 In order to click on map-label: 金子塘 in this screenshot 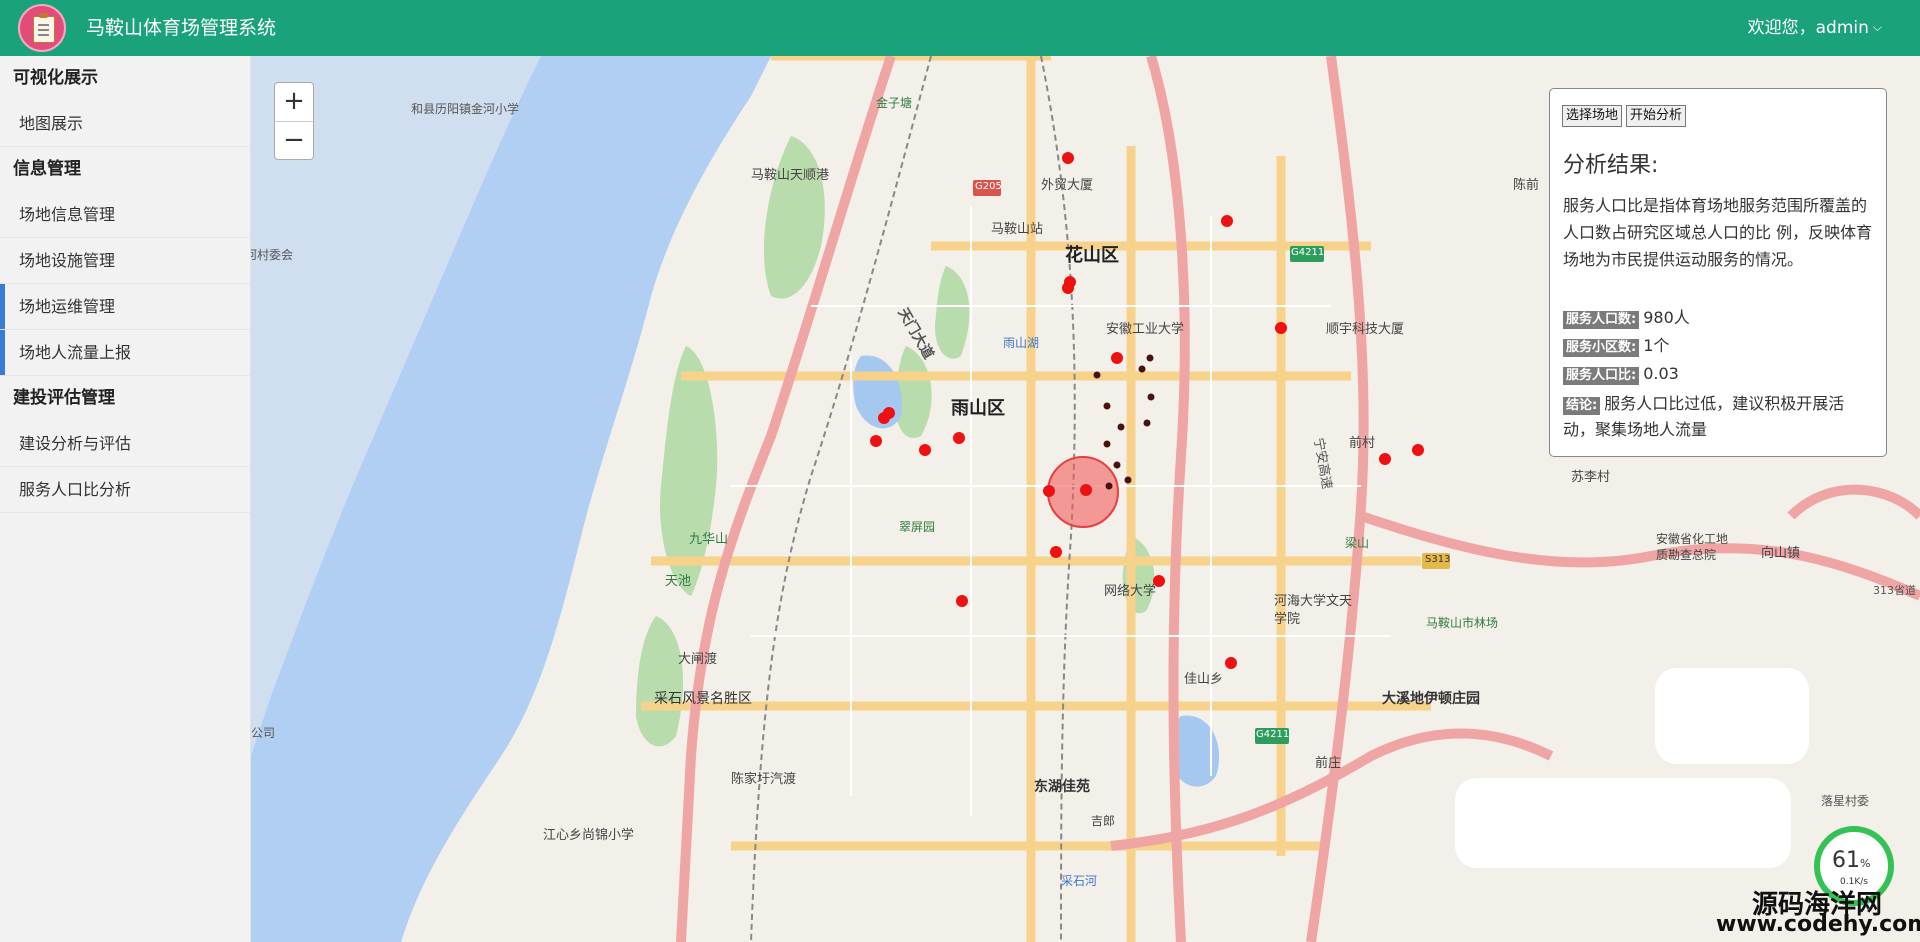, I will do `click(894, 103)`.